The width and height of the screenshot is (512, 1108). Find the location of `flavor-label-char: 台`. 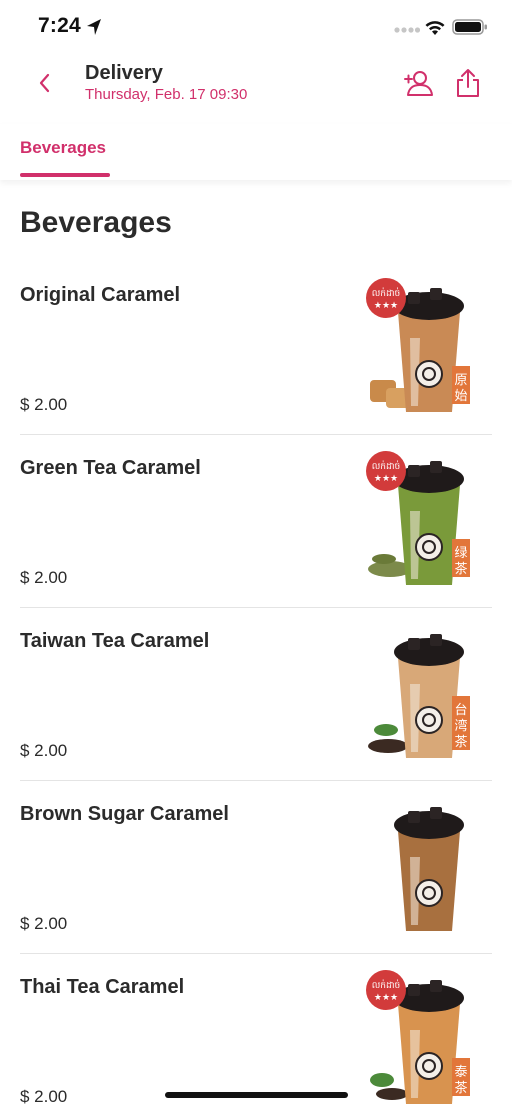

flavor-label-char: 台 is located at coordinates (460, 710).